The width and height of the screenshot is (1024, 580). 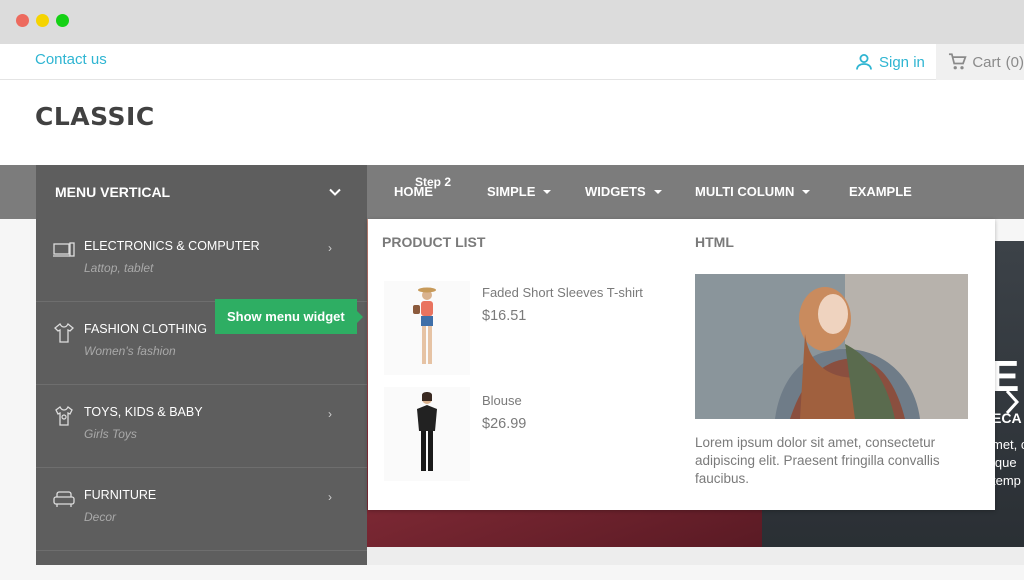 I want to click on nav-multi-column: MULTI COLUMN, so click(x=753, y=191).